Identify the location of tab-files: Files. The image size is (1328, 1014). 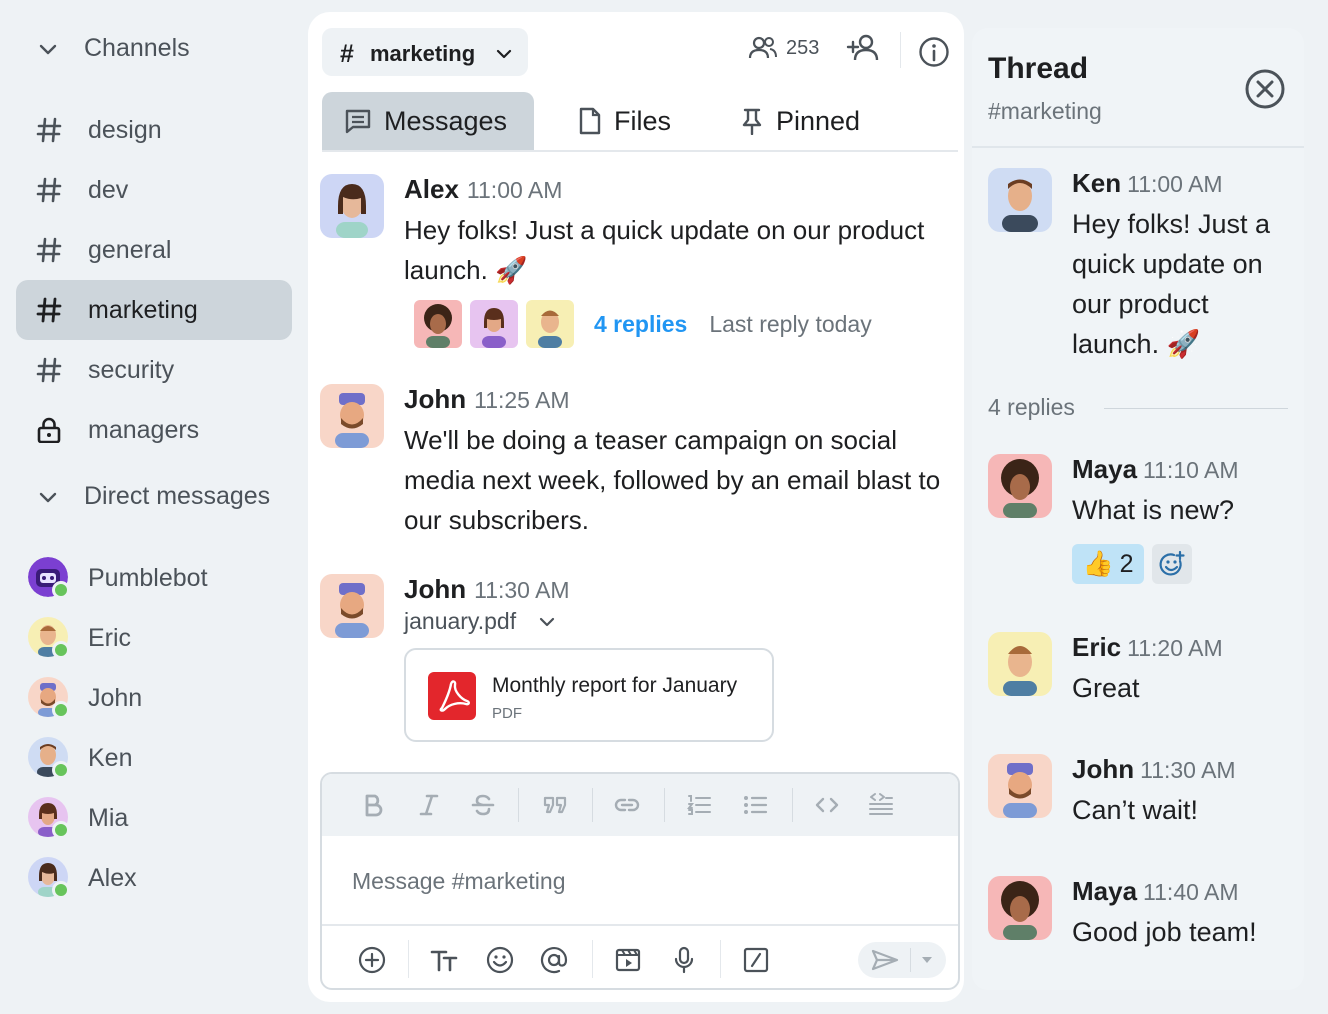
(624, 121).